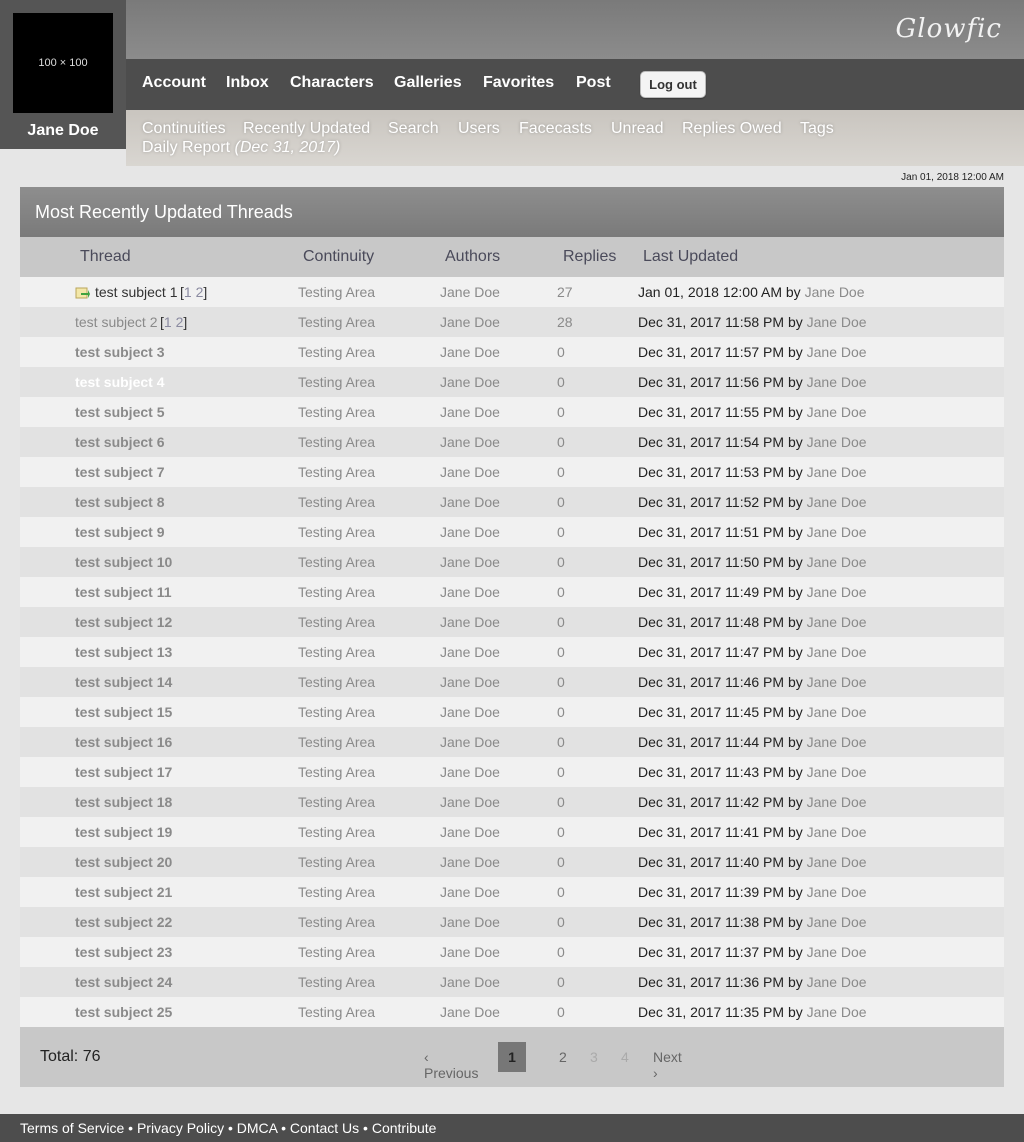 The height and width of the screenshot is (1142, 1024). I want to click on thread-title-link: test subject 11, so click(123, 592).